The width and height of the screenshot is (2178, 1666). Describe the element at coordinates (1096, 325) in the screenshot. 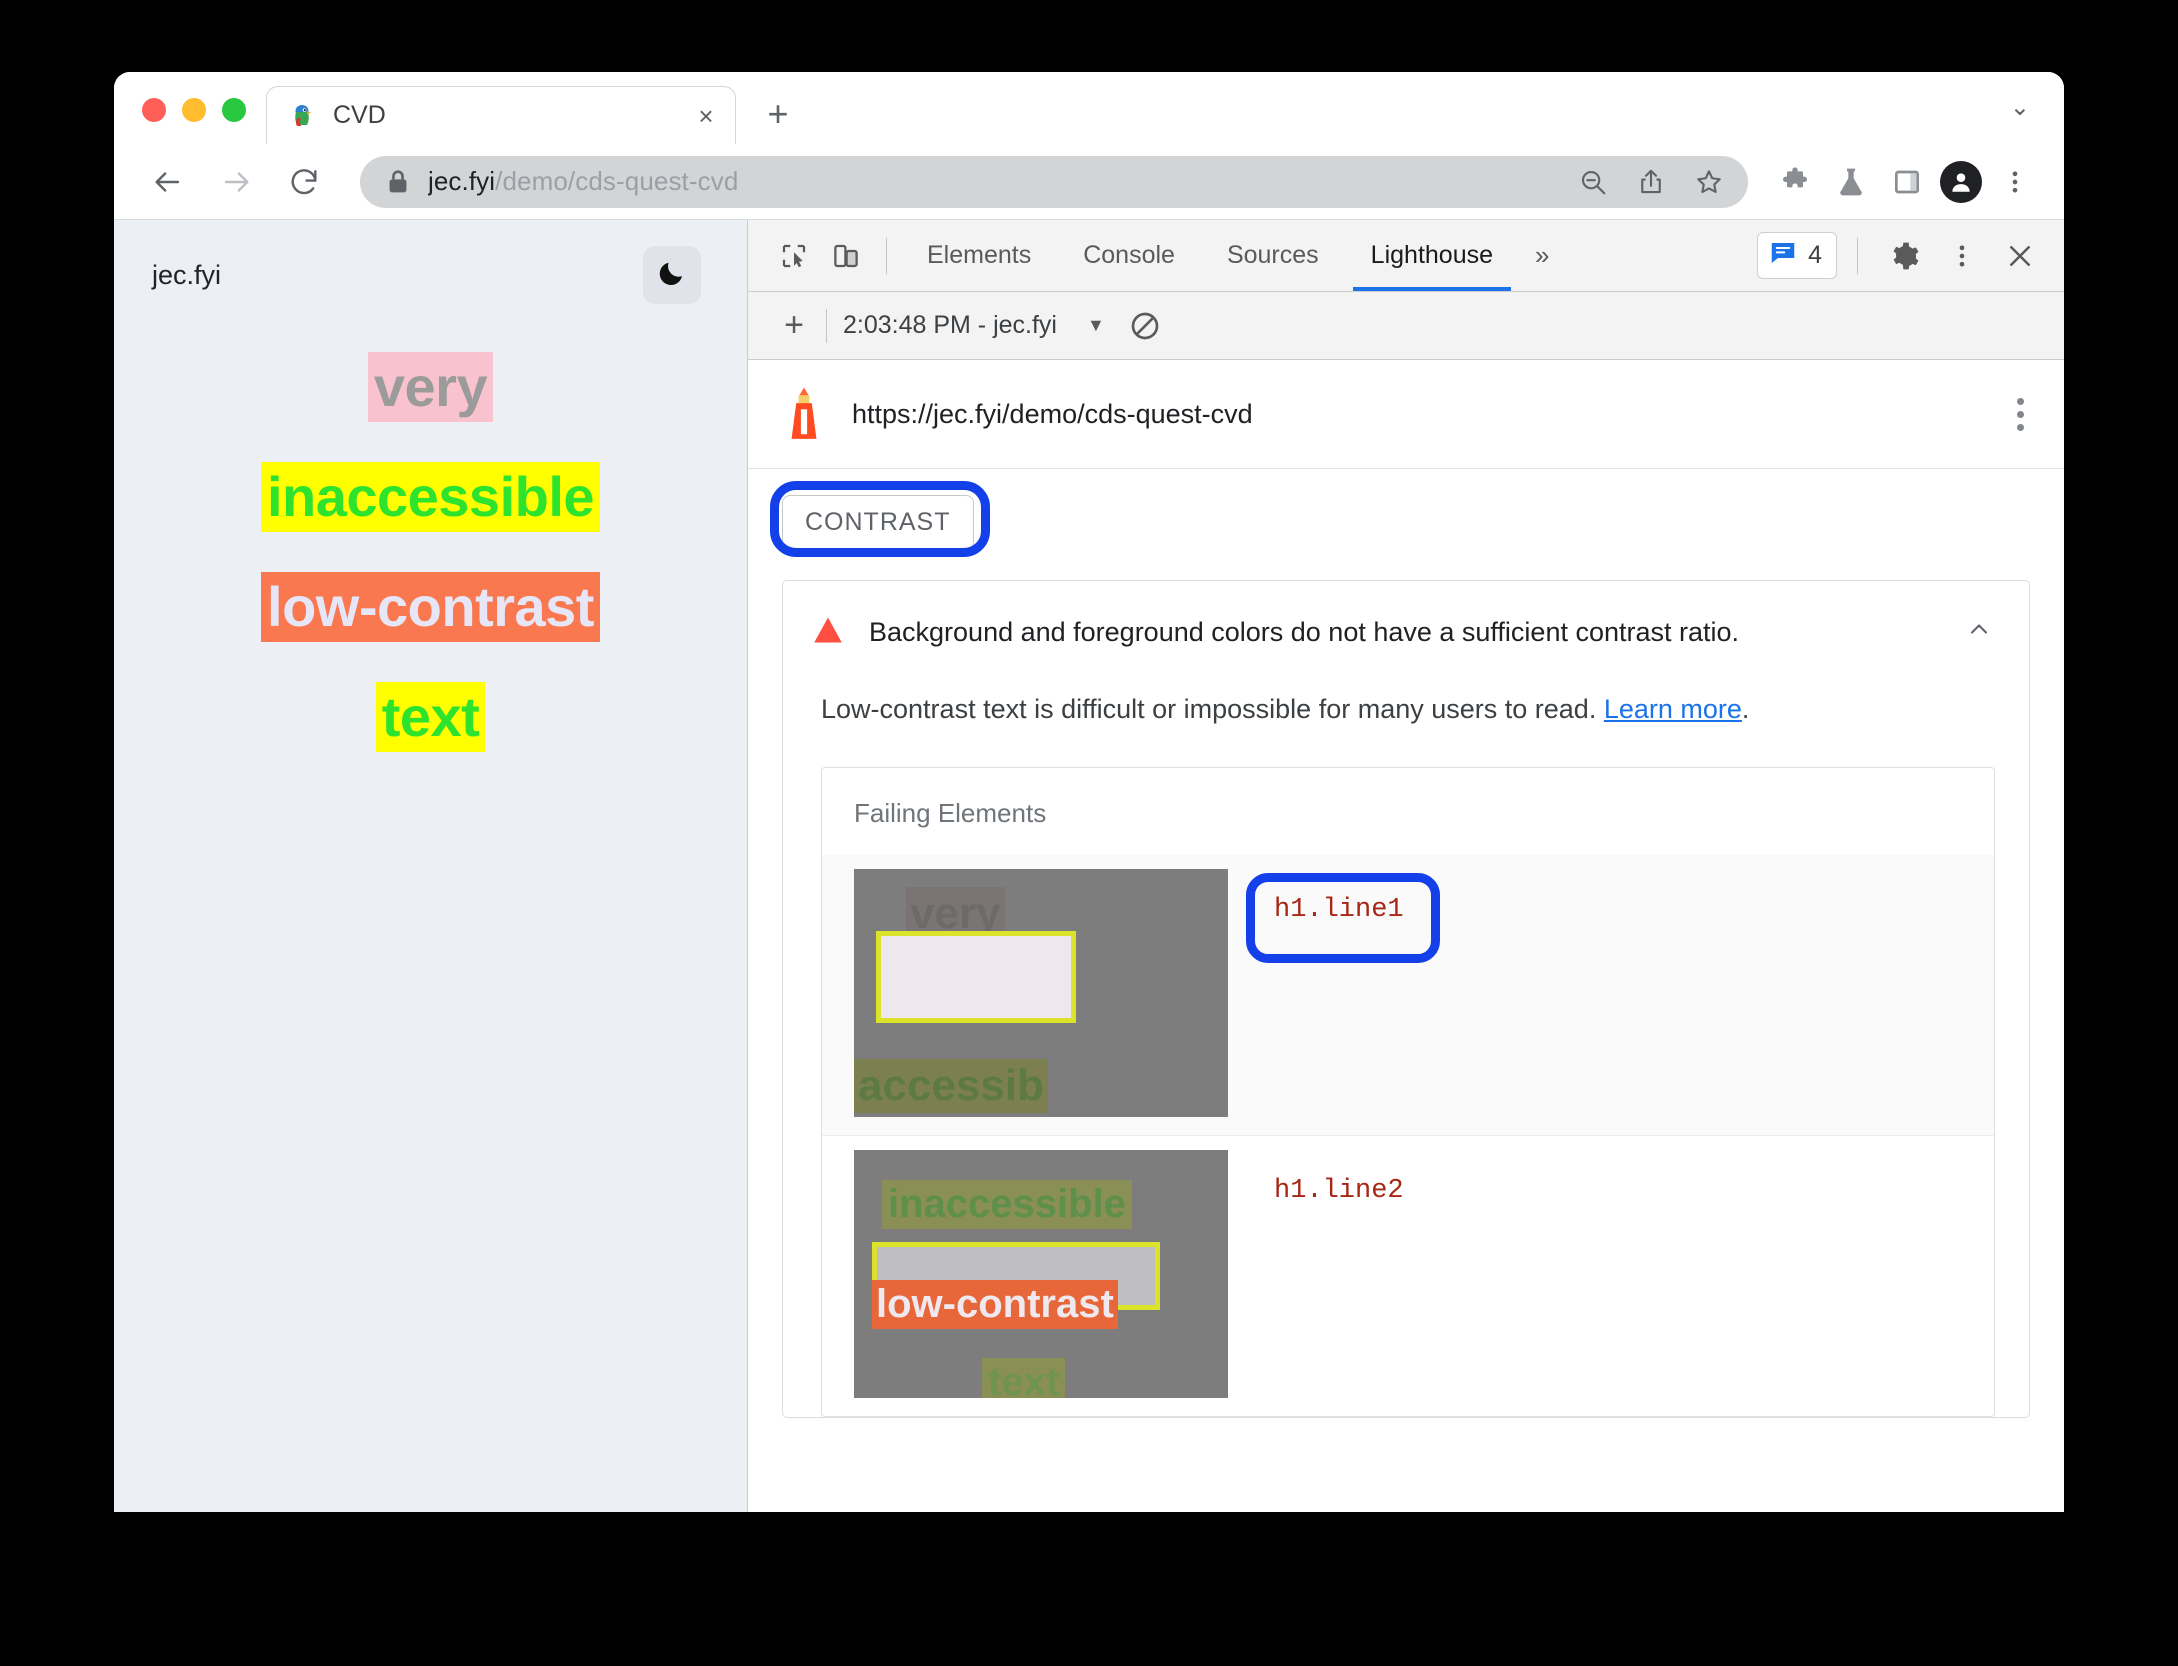

I see `chevron-down-icon: ▼` at that location.